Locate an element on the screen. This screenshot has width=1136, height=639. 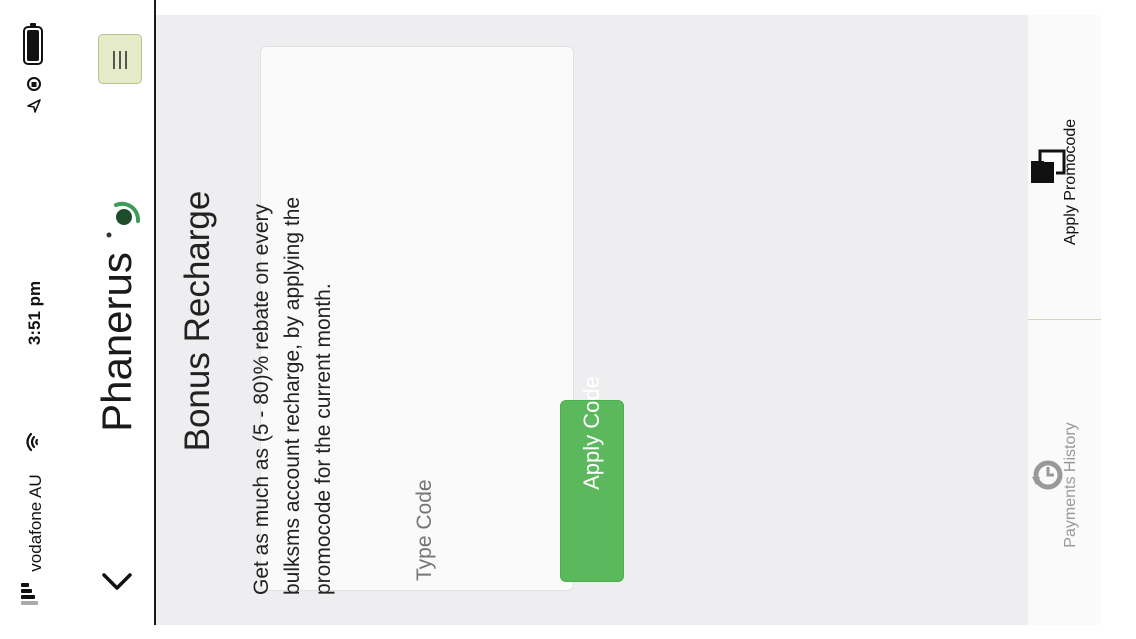
promo-code-input is located at coordinates (425, 491).